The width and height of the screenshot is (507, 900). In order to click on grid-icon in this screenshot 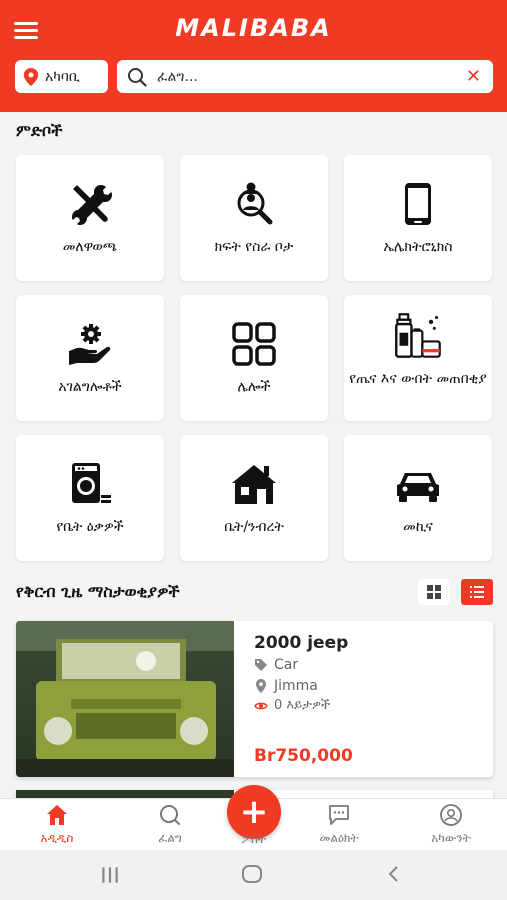, I will do `click(254, 344)`.